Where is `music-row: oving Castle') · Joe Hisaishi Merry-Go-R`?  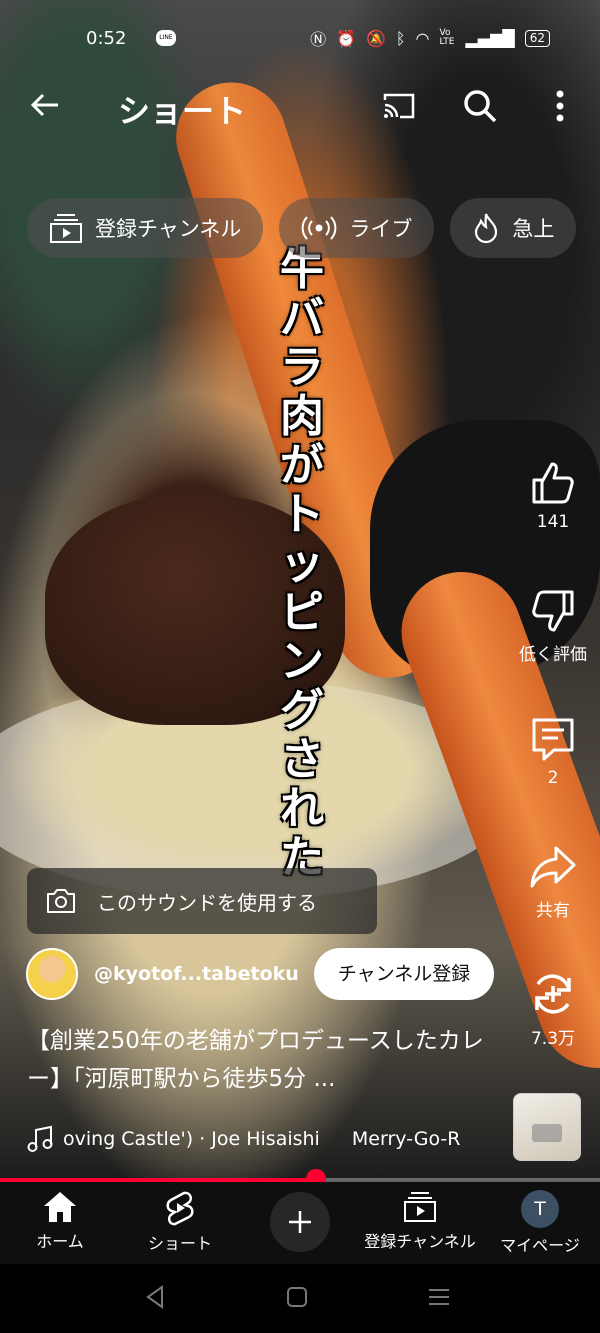 music-row: oving Castle') · Joe Hisaishi Merry-Go-R is located at coordinates (262, 1139).